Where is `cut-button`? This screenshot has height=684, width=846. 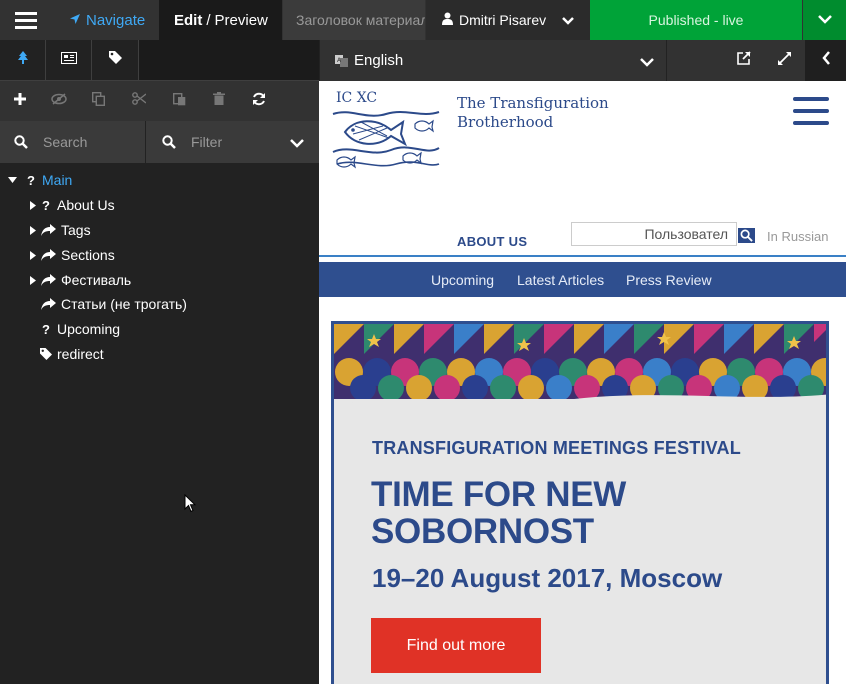 cut-button is located at coordinates (139, 101).